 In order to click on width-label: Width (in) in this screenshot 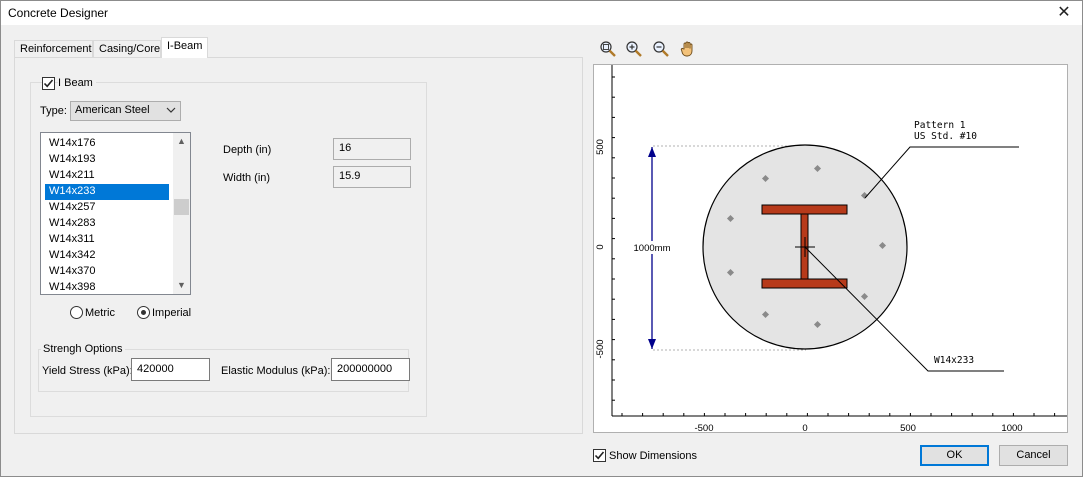, I will do `click(247, 178)`.